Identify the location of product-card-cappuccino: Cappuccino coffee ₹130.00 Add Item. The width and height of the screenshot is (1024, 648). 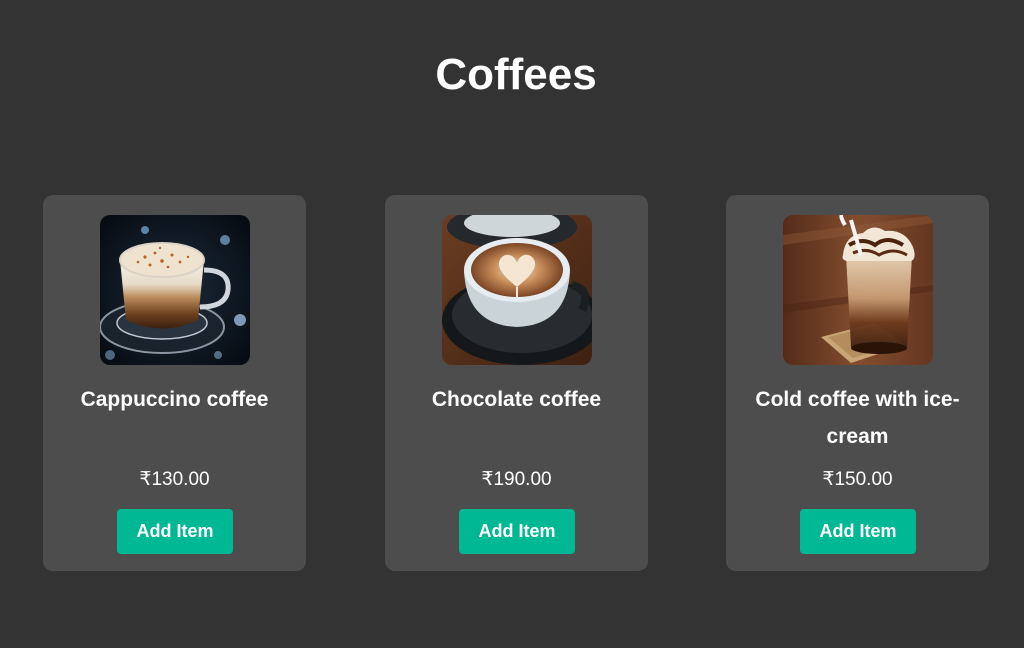
(174, 383).